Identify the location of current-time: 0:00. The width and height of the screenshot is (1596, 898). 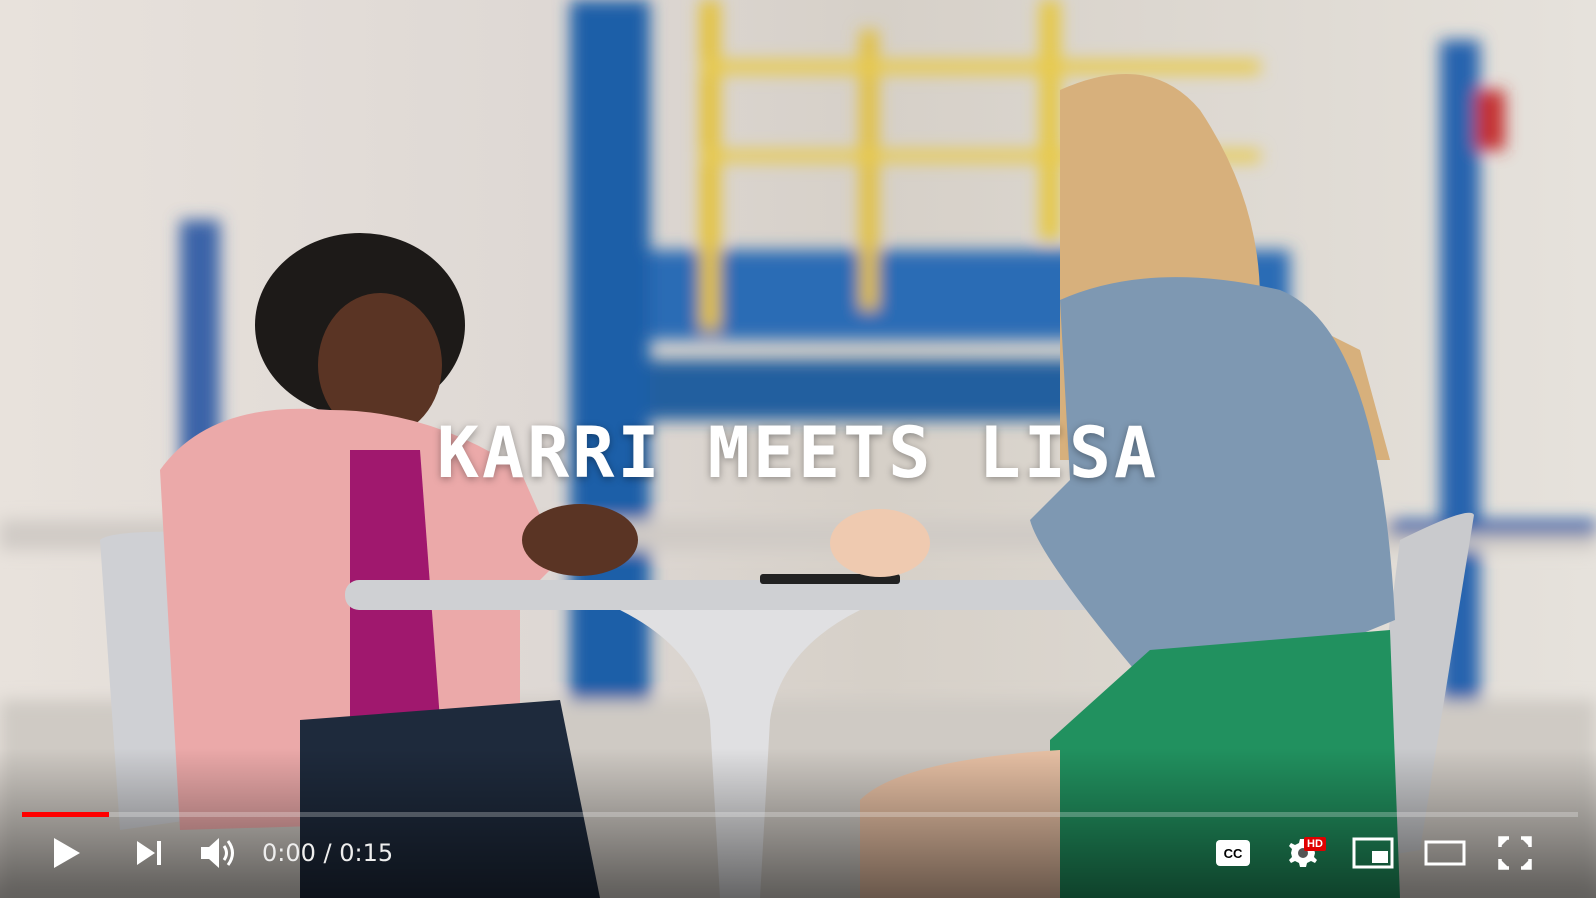
(289, 853).